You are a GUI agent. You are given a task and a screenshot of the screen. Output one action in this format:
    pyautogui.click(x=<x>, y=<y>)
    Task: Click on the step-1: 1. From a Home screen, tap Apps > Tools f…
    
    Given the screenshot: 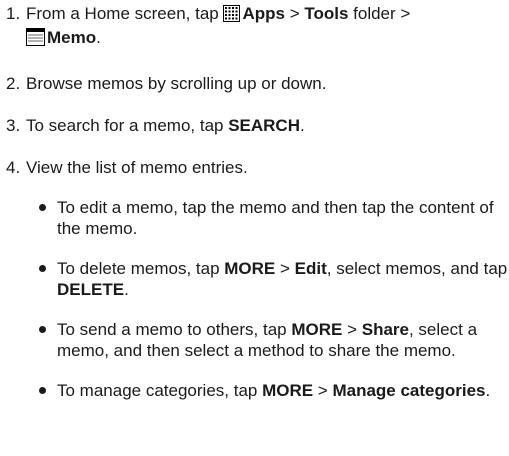 What is the action you would take?
    pyautogui.click(x=256, y=27)
    